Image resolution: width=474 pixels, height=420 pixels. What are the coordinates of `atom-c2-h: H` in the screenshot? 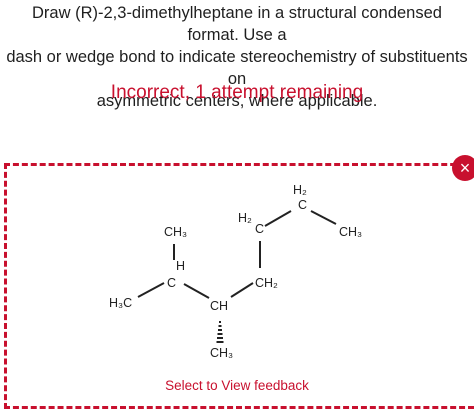 It's located at (180, 266).